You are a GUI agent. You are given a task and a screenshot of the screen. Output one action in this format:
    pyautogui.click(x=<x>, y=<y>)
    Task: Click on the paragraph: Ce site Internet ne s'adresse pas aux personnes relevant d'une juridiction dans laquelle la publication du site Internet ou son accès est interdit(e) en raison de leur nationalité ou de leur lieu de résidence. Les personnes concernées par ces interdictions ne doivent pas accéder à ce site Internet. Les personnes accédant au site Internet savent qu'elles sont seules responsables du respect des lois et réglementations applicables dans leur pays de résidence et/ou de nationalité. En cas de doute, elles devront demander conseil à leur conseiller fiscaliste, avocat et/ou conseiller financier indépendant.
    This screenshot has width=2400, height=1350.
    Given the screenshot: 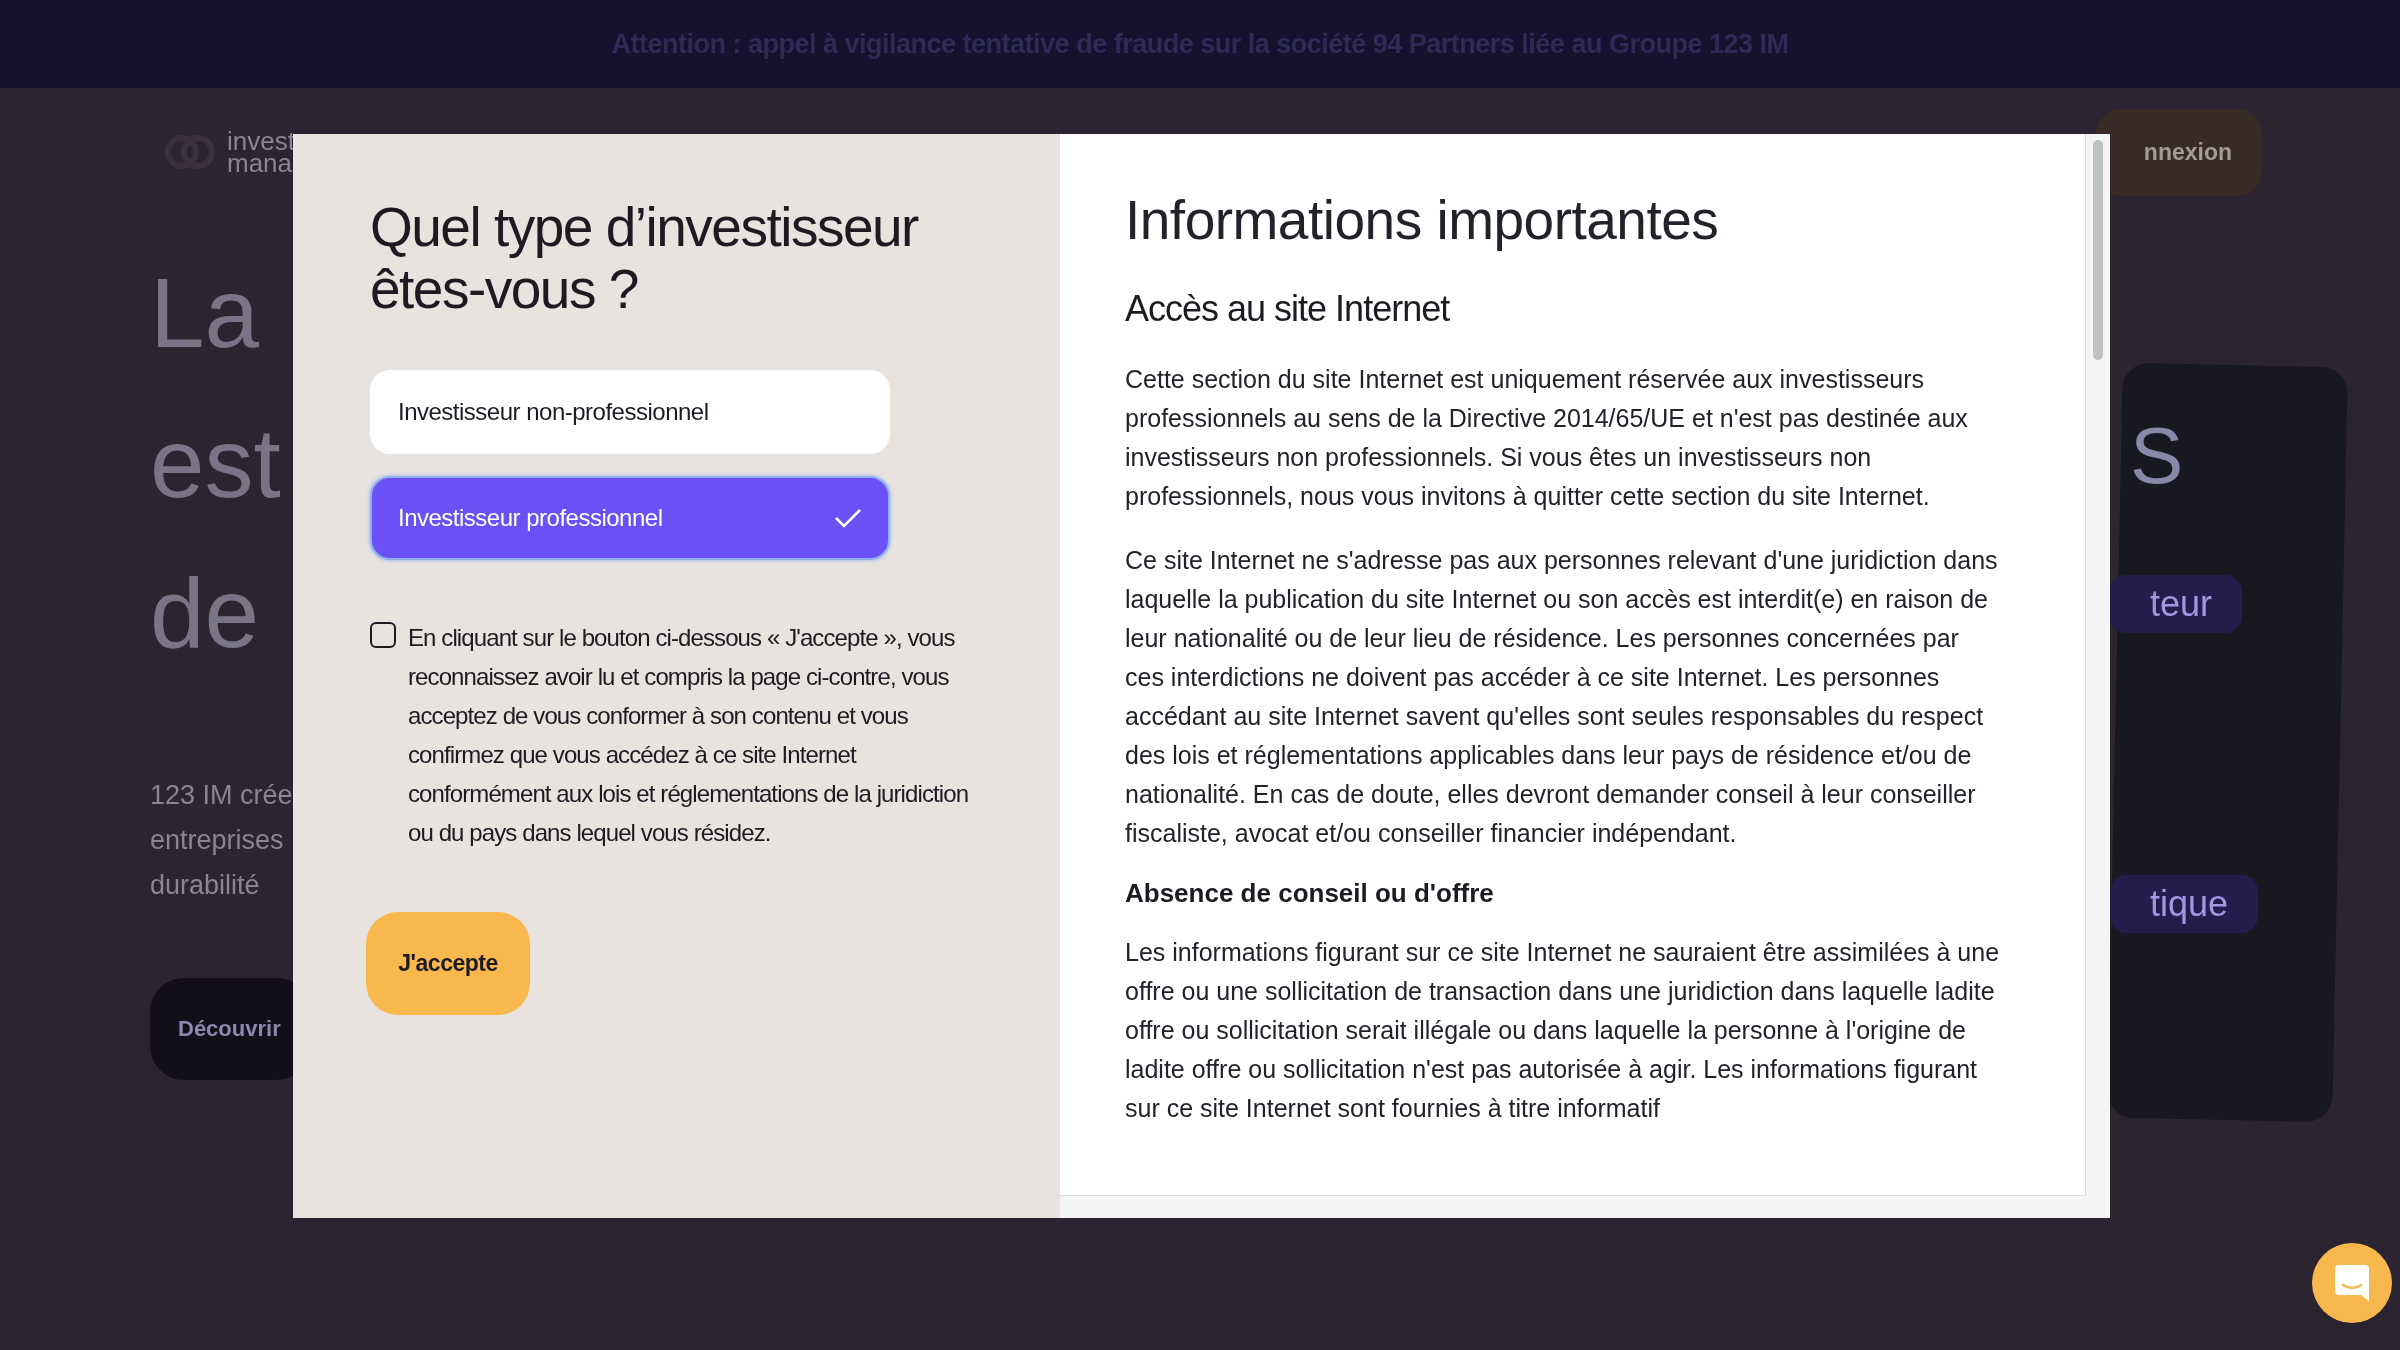 What is the action you would take?
    pyautogui.click(x=1562, y=697)
    